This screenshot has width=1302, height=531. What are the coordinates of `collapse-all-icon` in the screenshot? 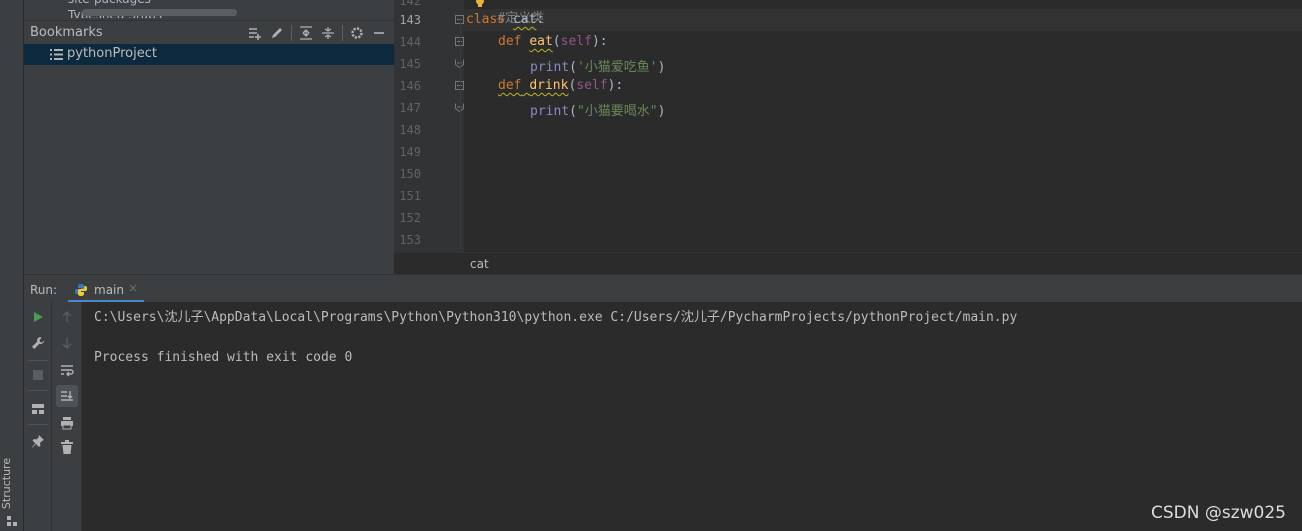 It's located at (328, 33).